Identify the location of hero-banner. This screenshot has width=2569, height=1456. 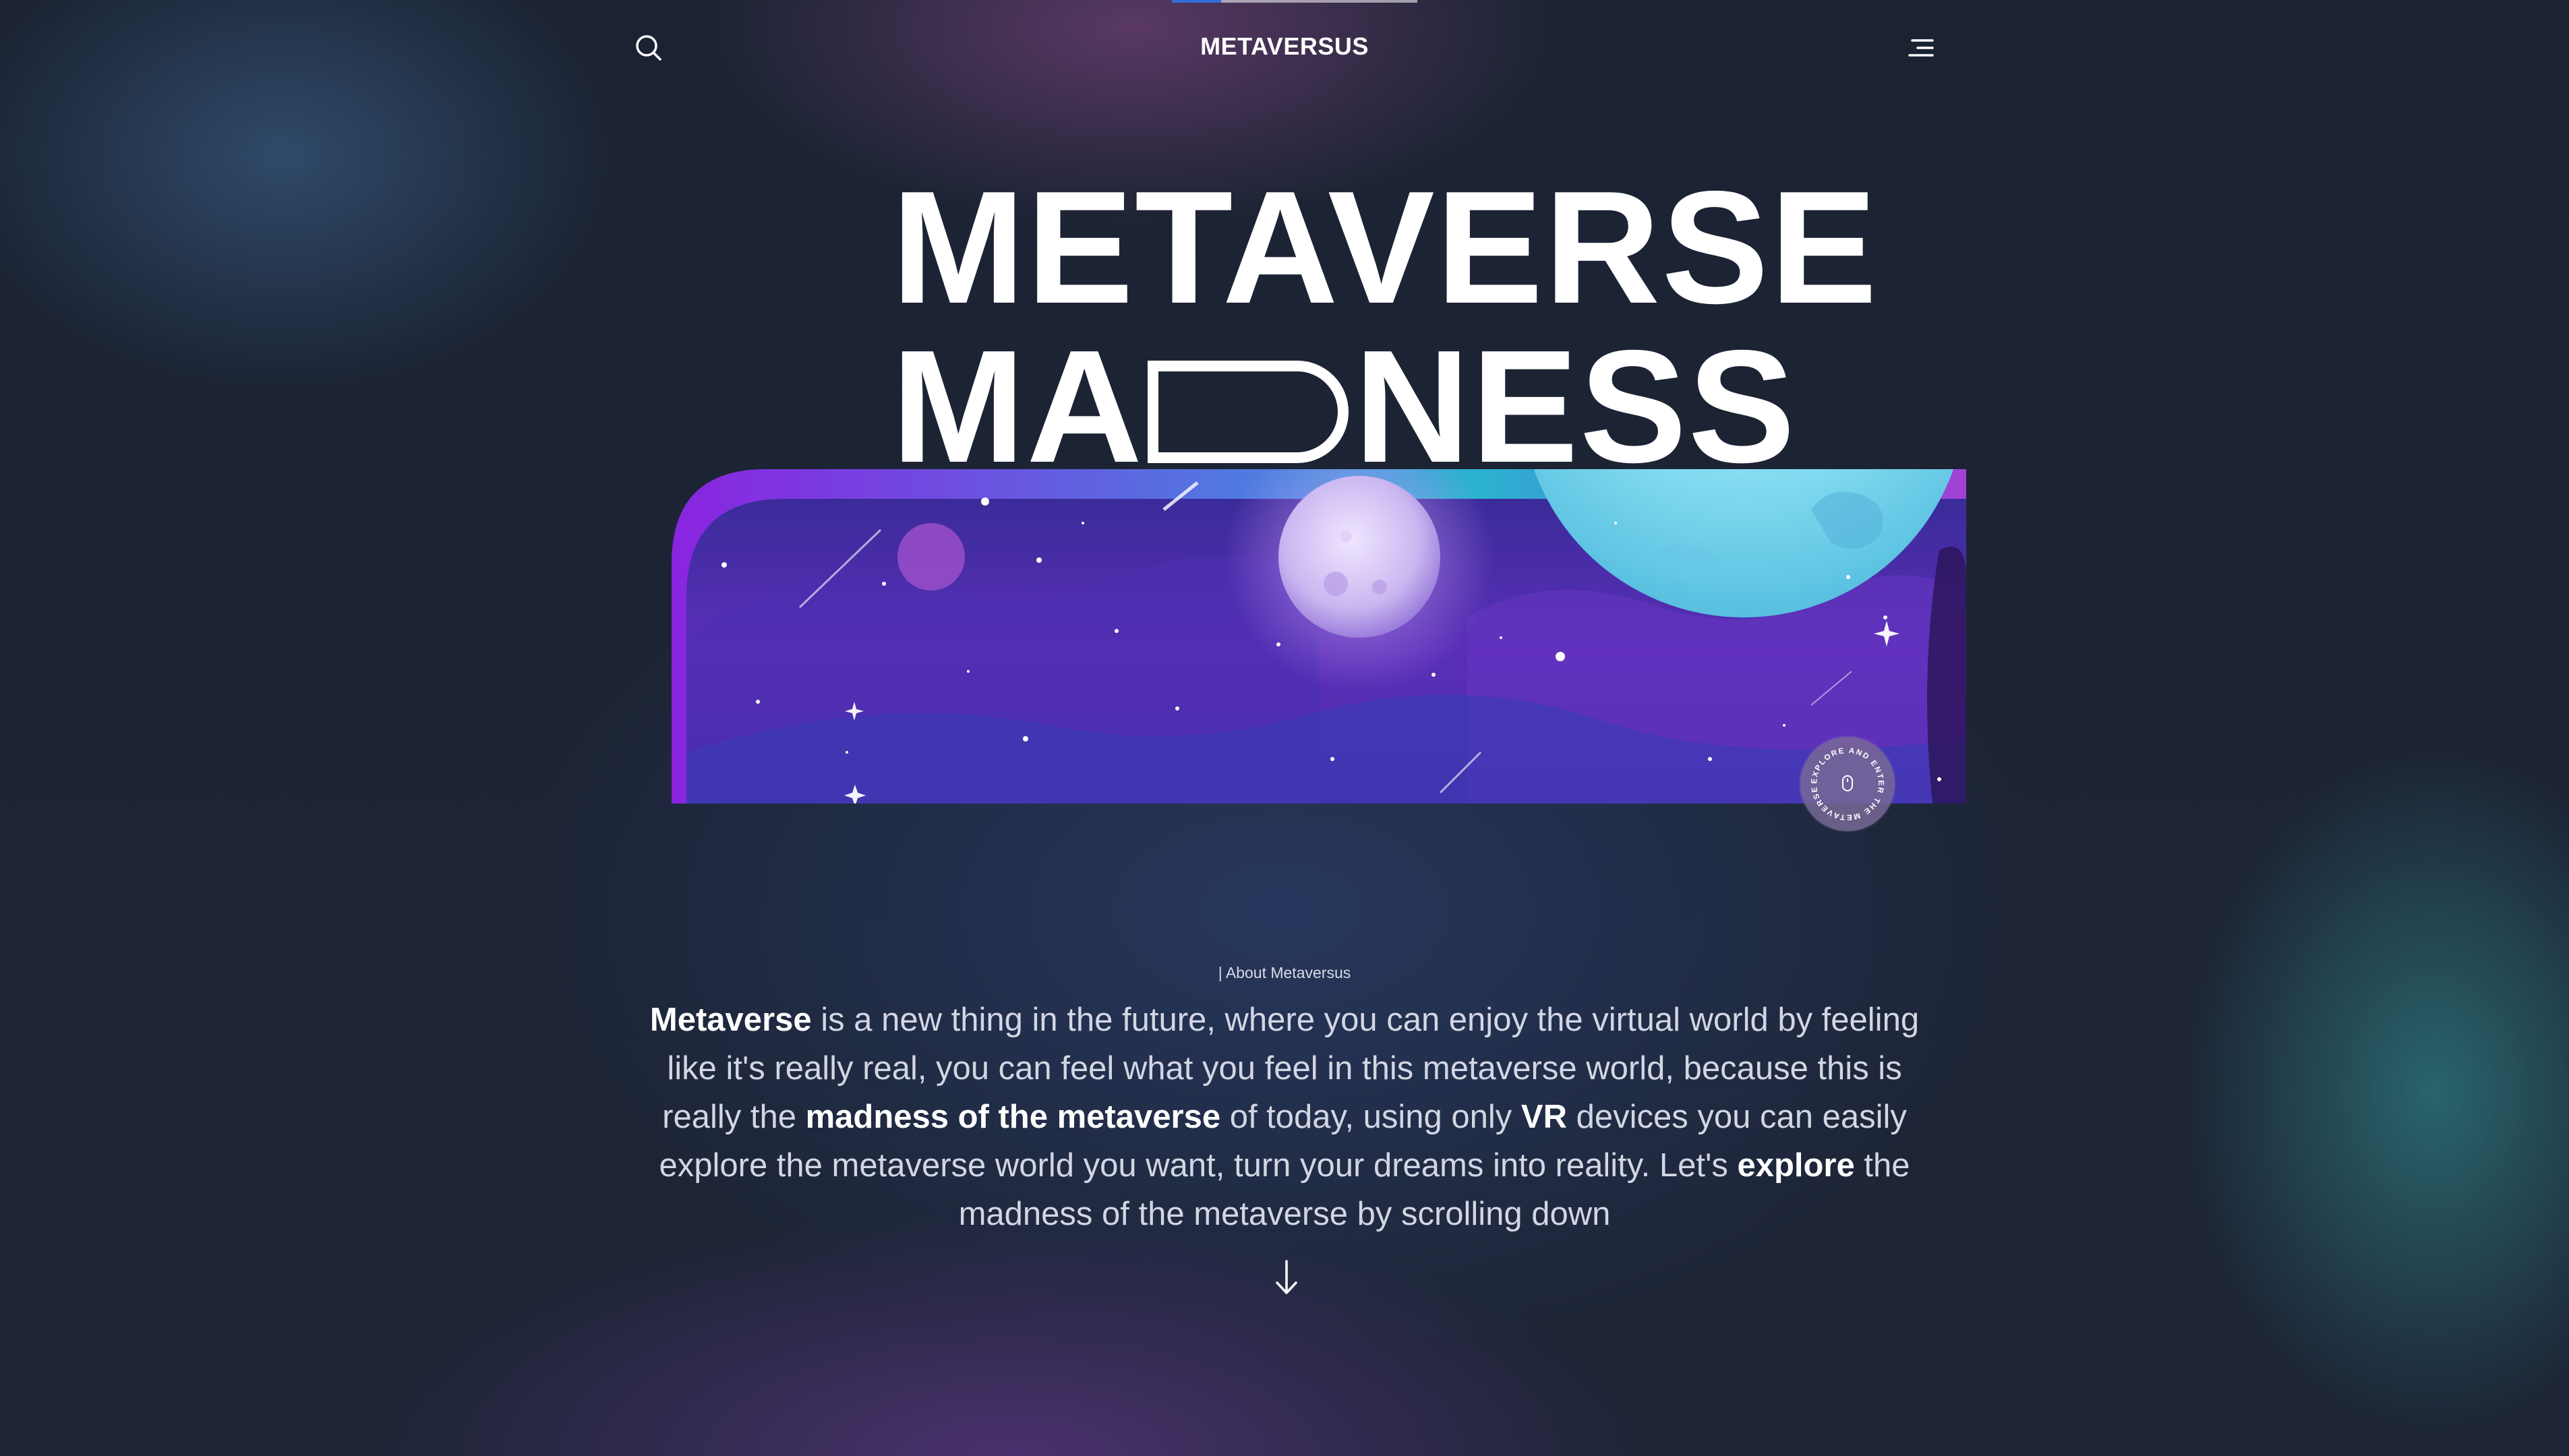
(1319, 636).